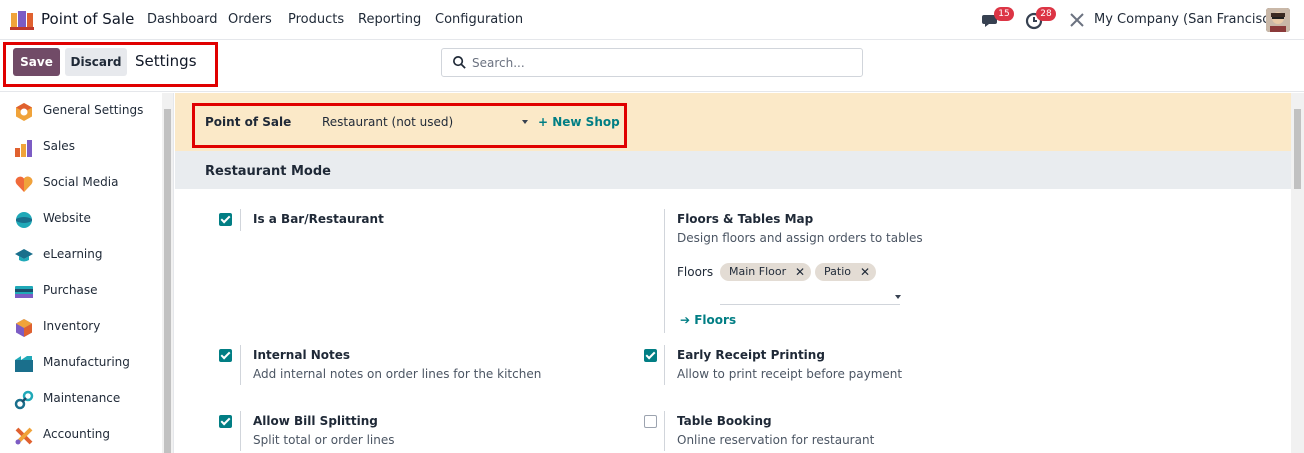 This screenshot has height=453, width=1304. Describe the element at coordinates (479, 19) in the screenshot. I see `menu-configuration: Configuration` at that location.